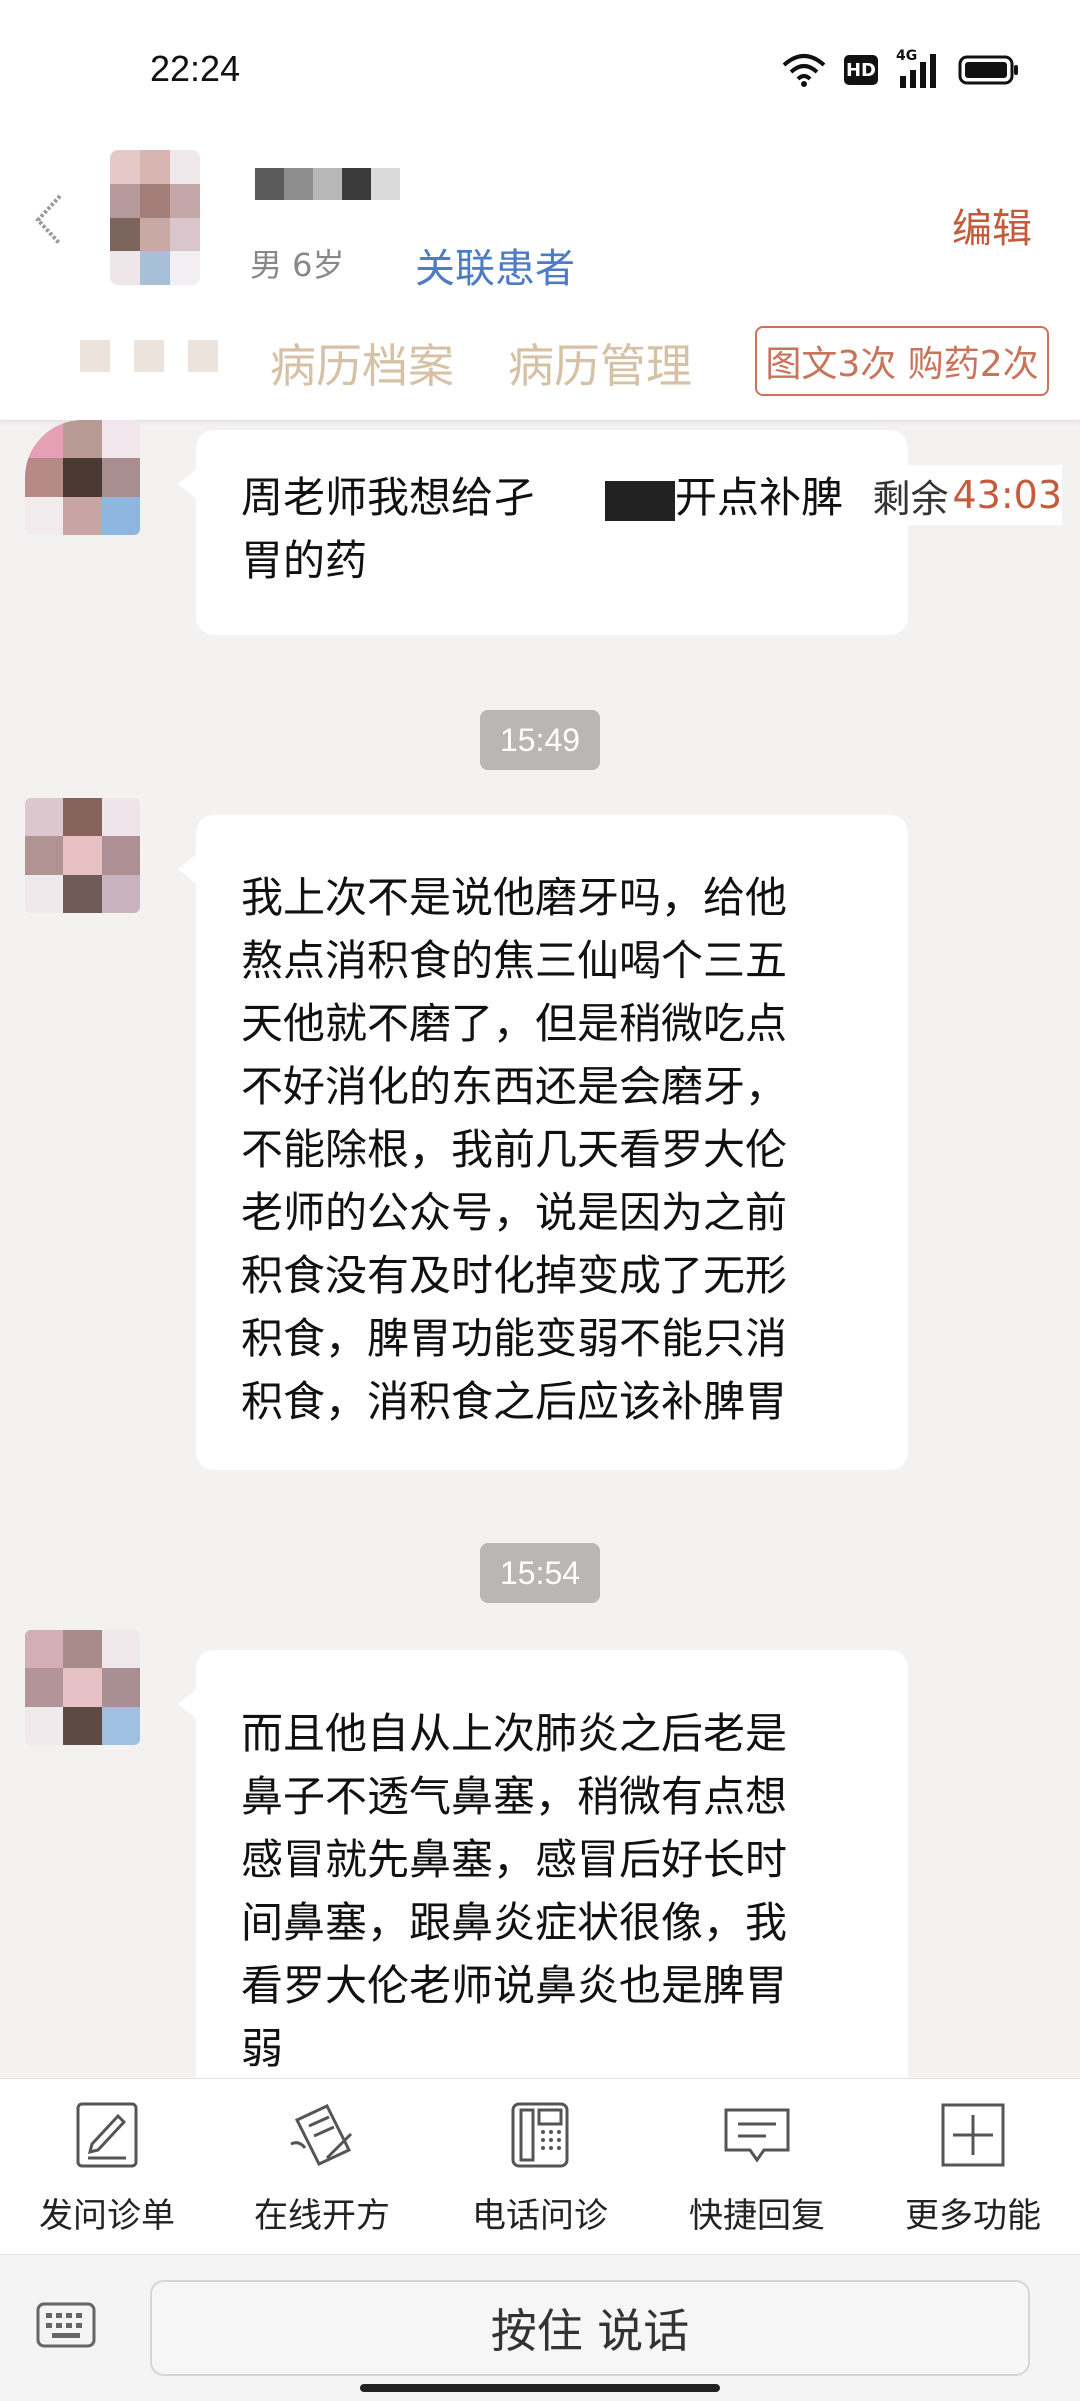 The width and height of the screenshot is (1080, 2401). I want to click on home-indicator, so click(540, 2388).